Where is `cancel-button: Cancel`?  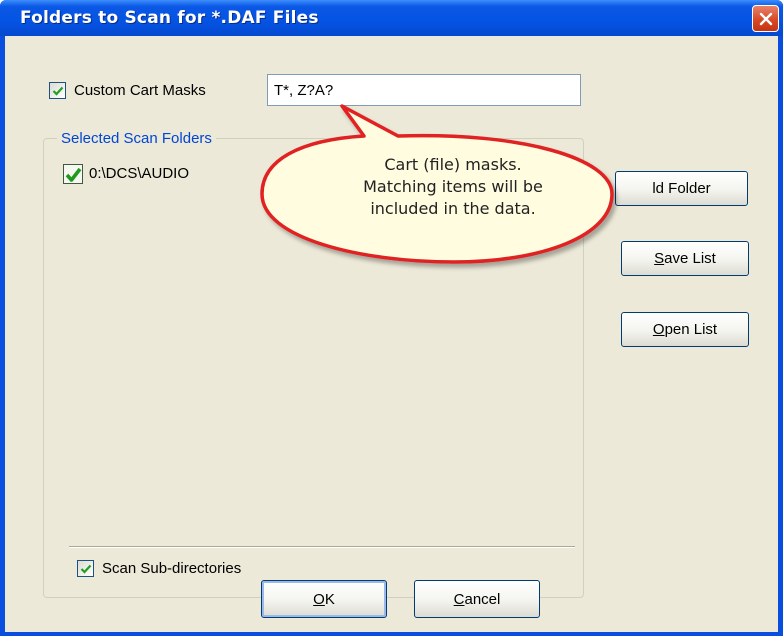
cancel-button: Cancel is located at coordinates (477, 599).